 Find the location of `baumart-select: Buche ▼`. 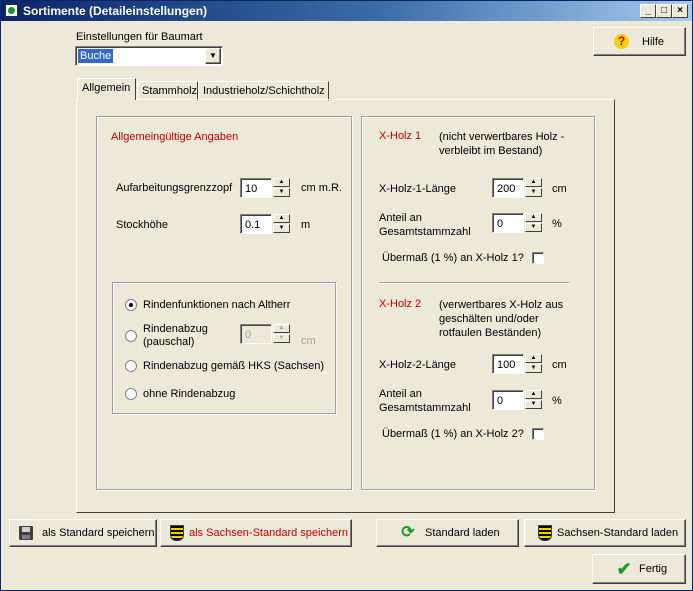

baumart-select: Buche ▼ is located at coordinates (149, 56).